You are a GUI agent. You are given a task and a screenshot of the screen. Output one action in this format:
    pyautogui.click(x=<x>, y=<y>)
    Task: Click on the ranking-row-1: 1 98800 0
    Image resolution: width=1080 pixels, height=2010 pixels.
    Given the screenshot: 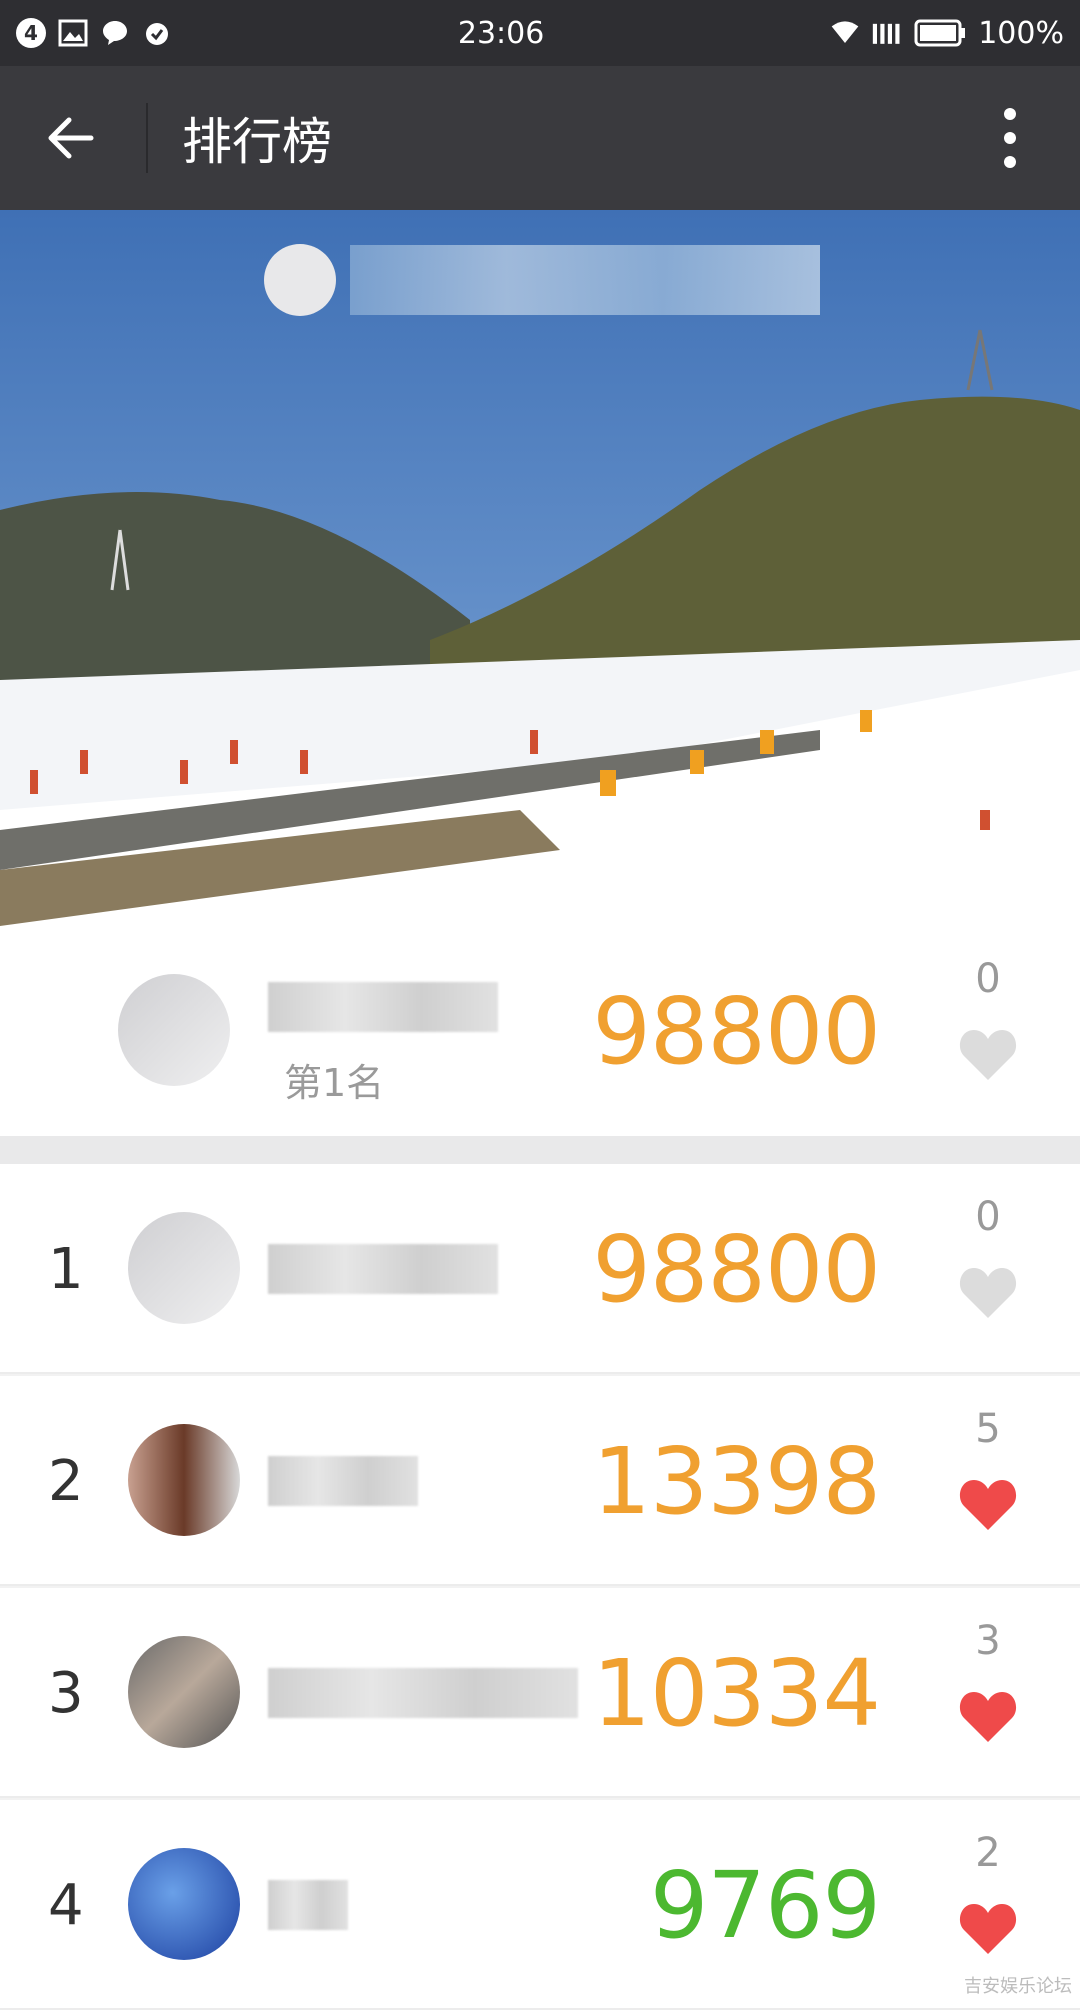 What is the action you would take?
    pyautogui.click(x=540, y=1269)
    